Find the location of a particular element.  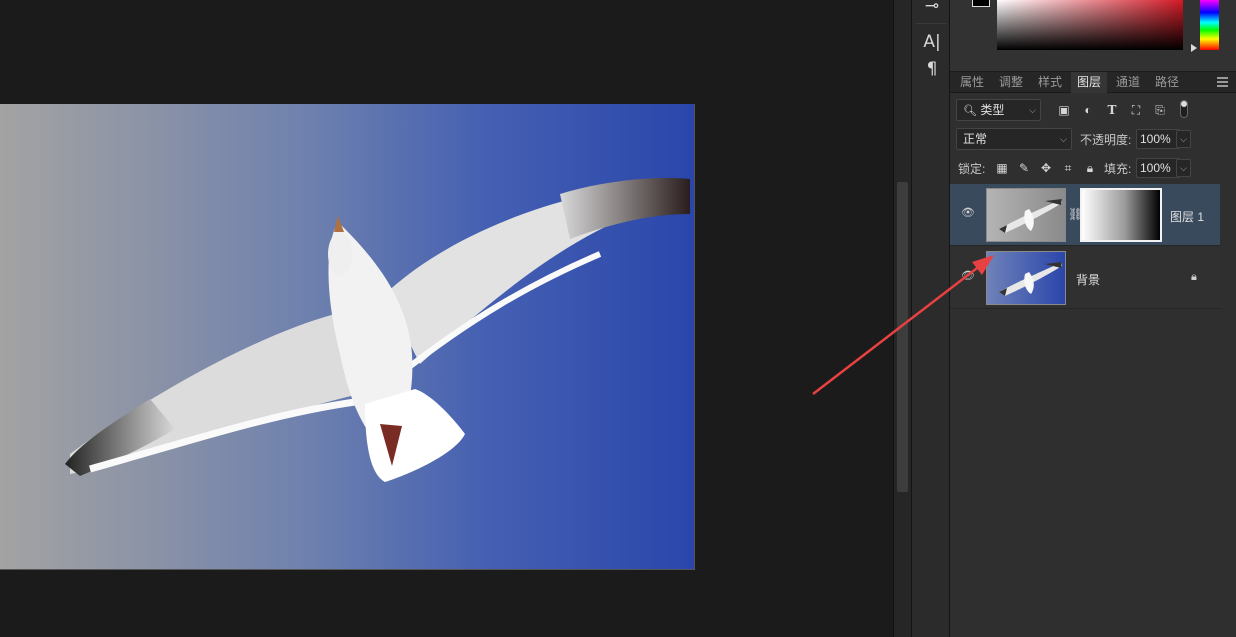

filter-kind-select: 🔍︎ 类型 ⌵ is located at coordinates (998, 110).